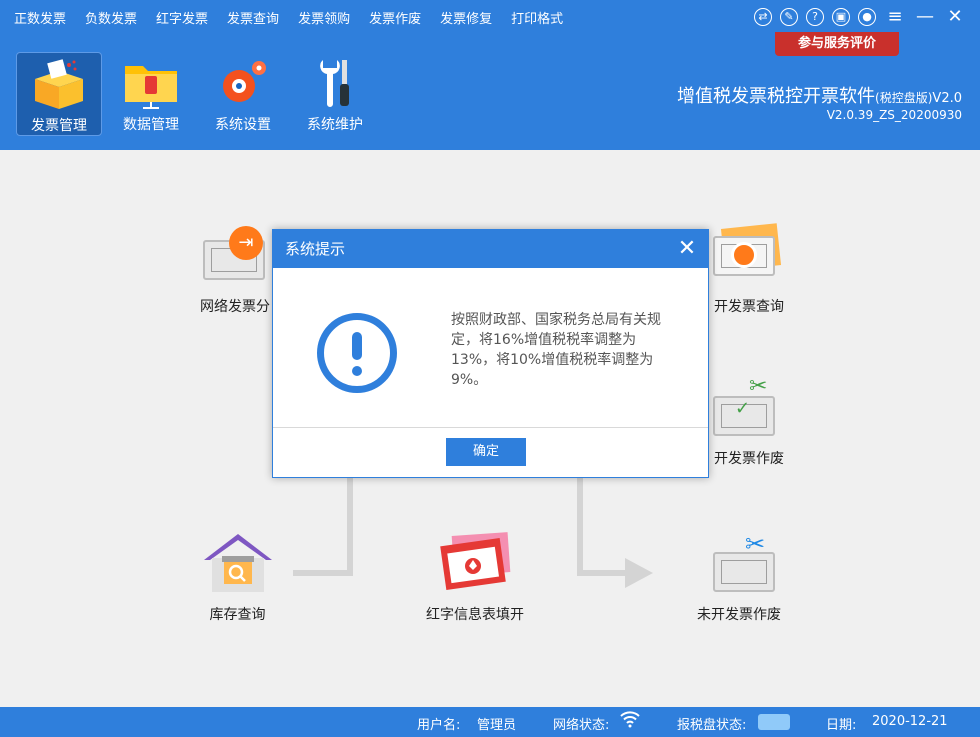  Describe the element at coordinates (40, 20) in the screenshot. I see `menu-positive-invoice: 正数发票` at that location.